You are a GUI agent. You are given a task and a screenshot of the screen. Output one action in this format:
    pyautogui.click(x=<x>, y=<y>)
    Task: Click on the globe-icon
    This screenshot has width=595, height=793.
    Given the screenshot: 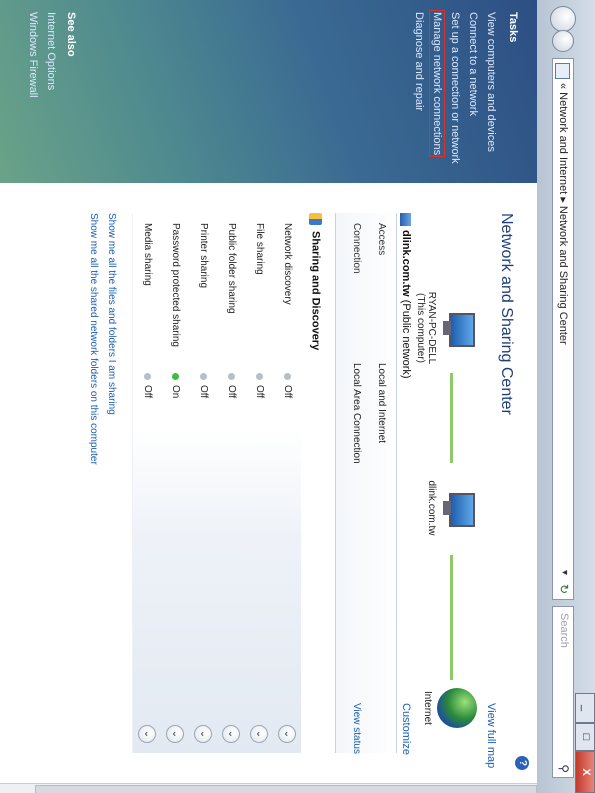 What is the action you would take?
    pyautogui.click(x=457, y=708)
    